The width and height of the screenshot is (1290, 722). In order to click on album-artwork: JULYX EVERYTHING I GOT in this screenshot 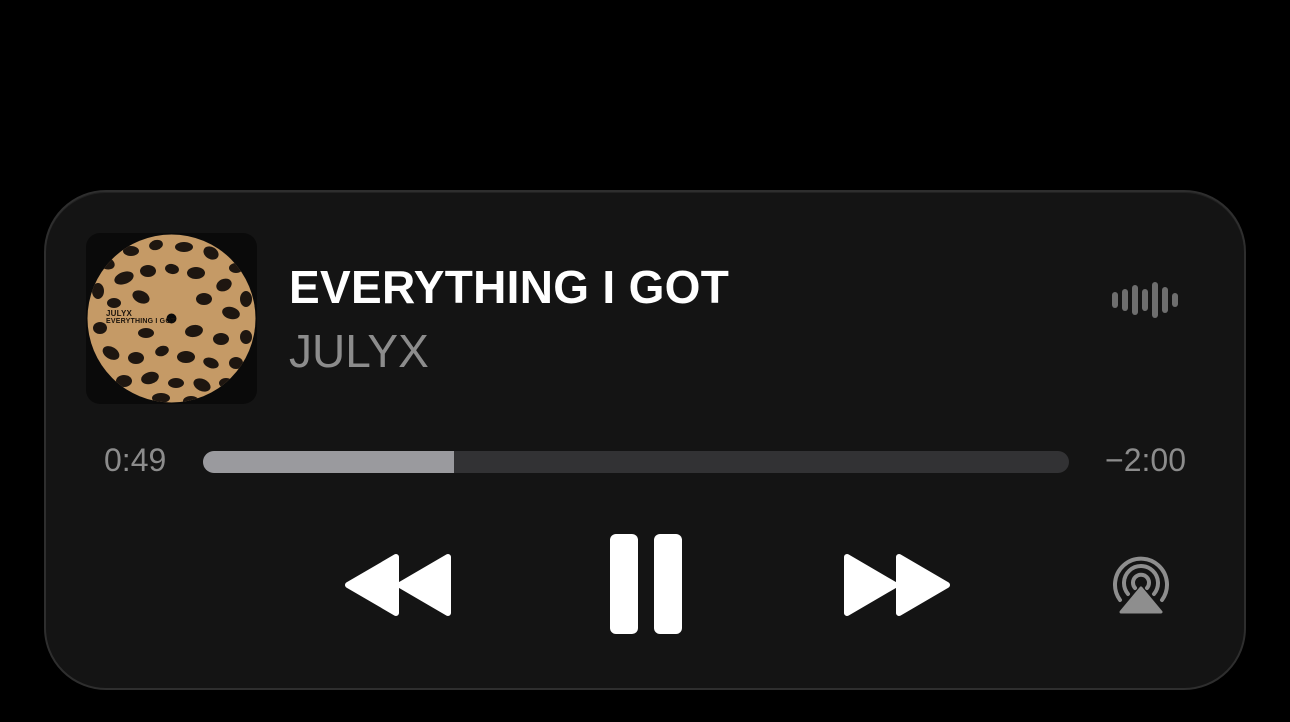, I will do `click(171, 318)`.